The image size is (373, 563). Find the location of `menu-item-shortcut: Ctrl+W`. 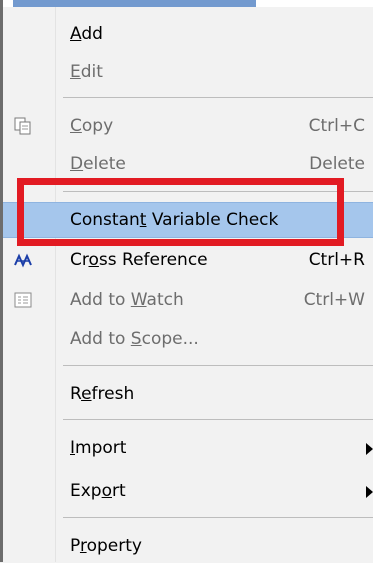

menu-item-shortcut: Ctrl+W is located at coordinates (334, 300).